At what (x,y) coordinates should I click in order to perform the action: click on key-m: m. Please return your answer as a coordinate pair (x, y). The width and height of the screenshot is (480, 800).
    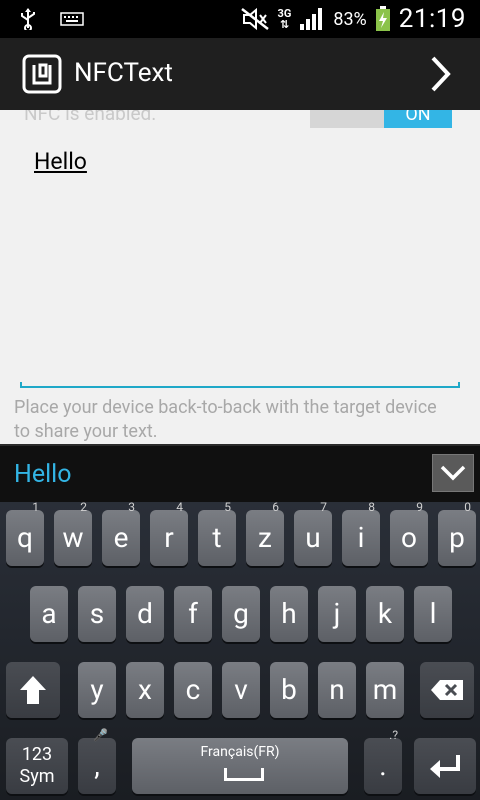
    Looking at the image, I should click on (385, 690).